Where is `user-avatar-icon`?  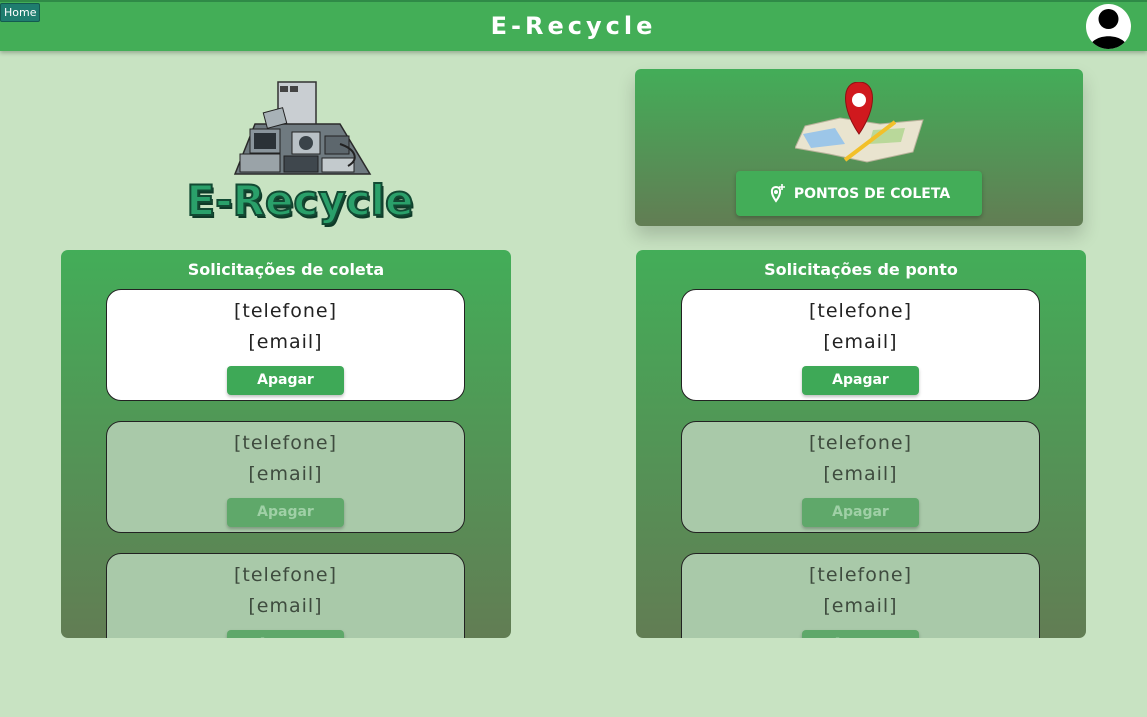
user-avatar-icon is located at coordinates (1108, 26).